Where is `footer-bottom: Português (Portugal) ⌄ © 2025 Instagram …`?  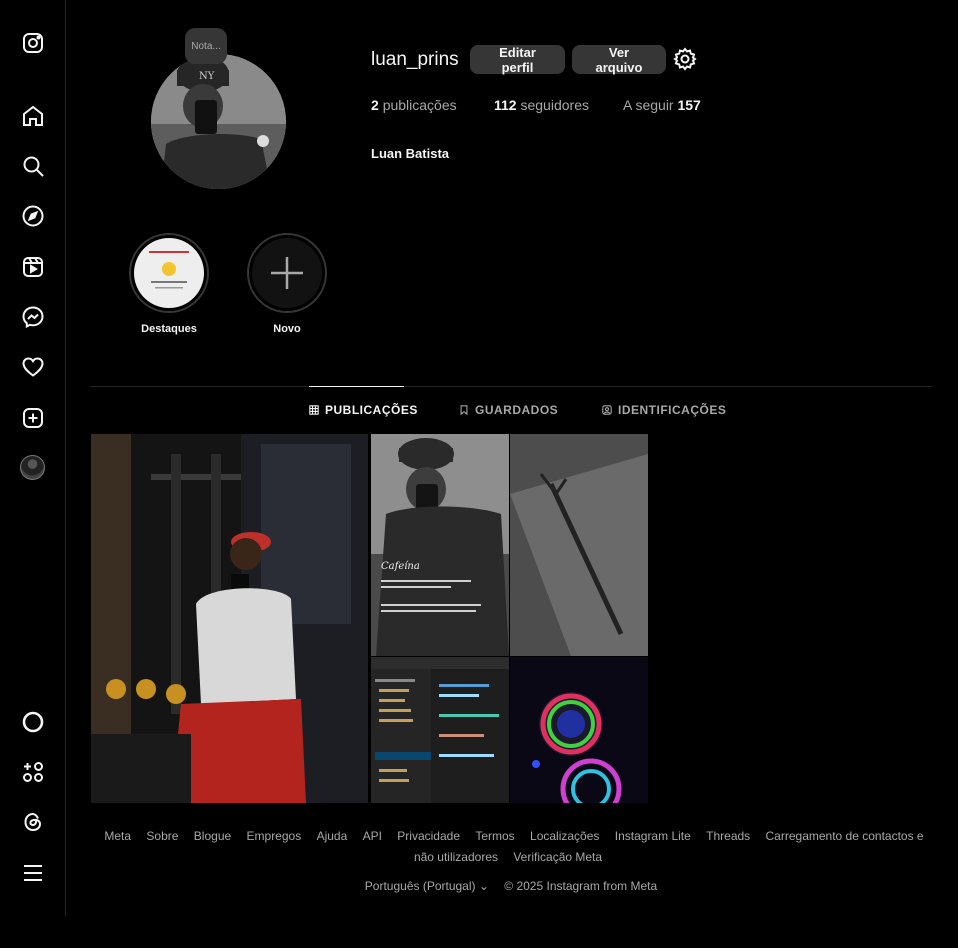
footer-bottom: Português (Portugal) ⌄ © 2025 Instagram … is located at coordinates (511, 886).